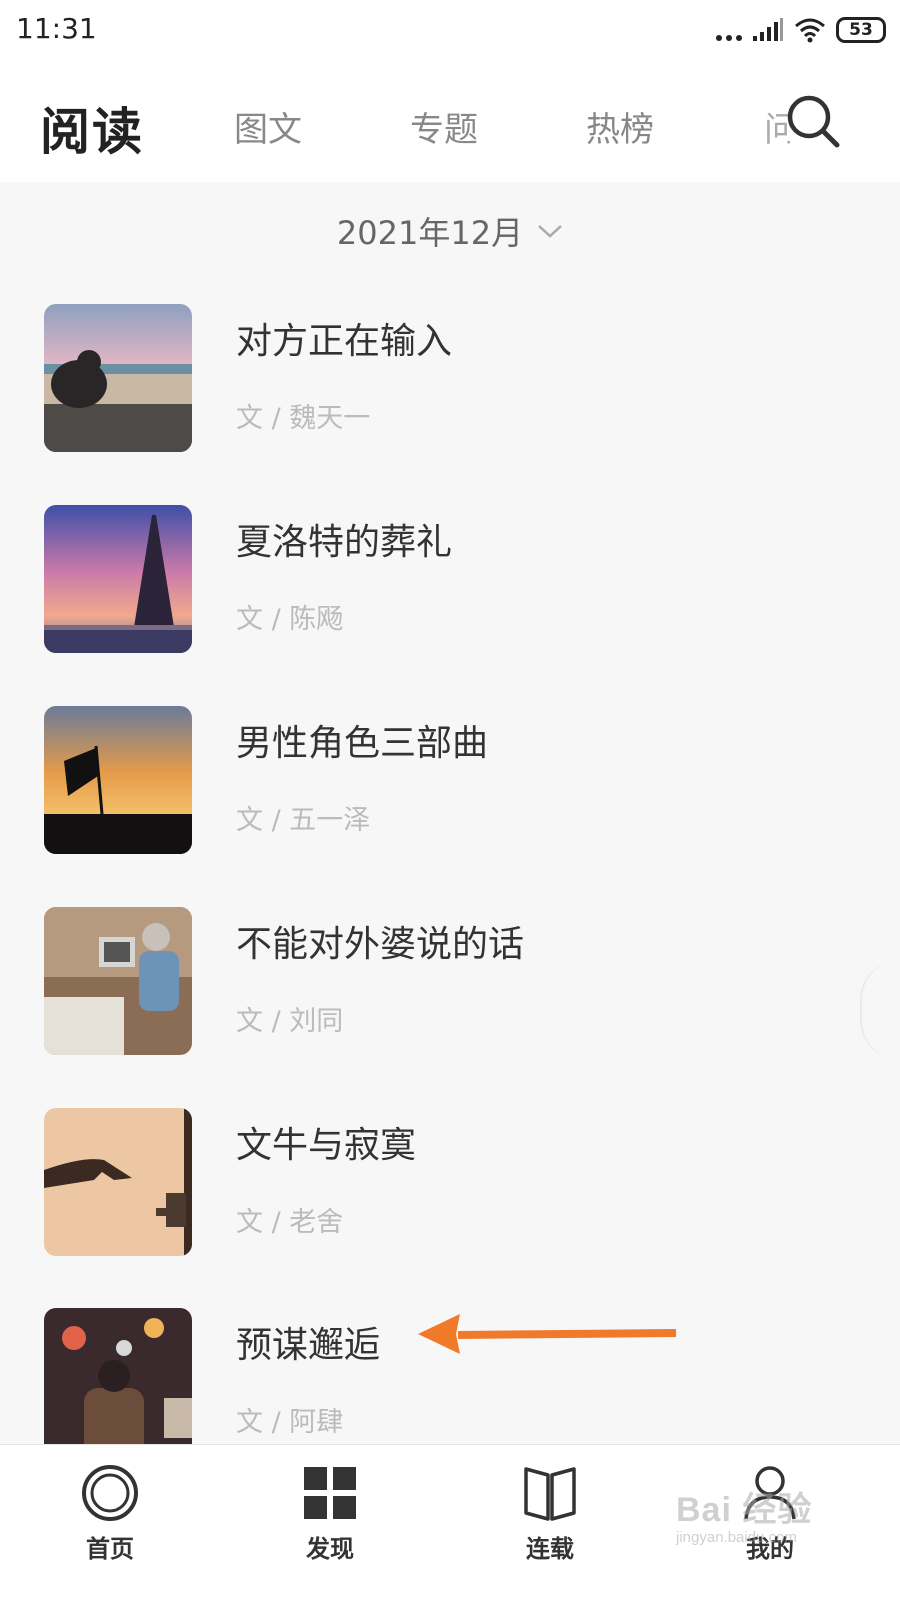 The width and height of the screenshot is (900, 1600). What do you see at coordinates (330, 1549) in the screenshot?
I see `nav-discover-label: 发现` at bounding box center [330, 1549].